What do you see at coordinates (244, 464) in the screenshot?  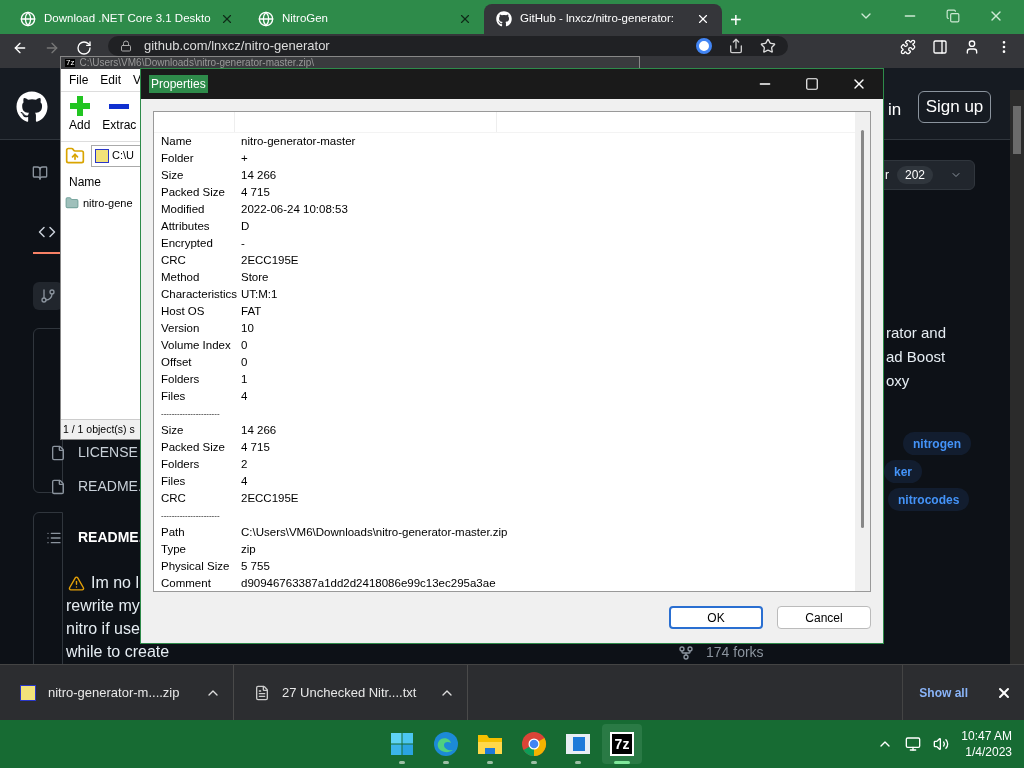 I see `property-value: 2` at bounding box center [244, 464].